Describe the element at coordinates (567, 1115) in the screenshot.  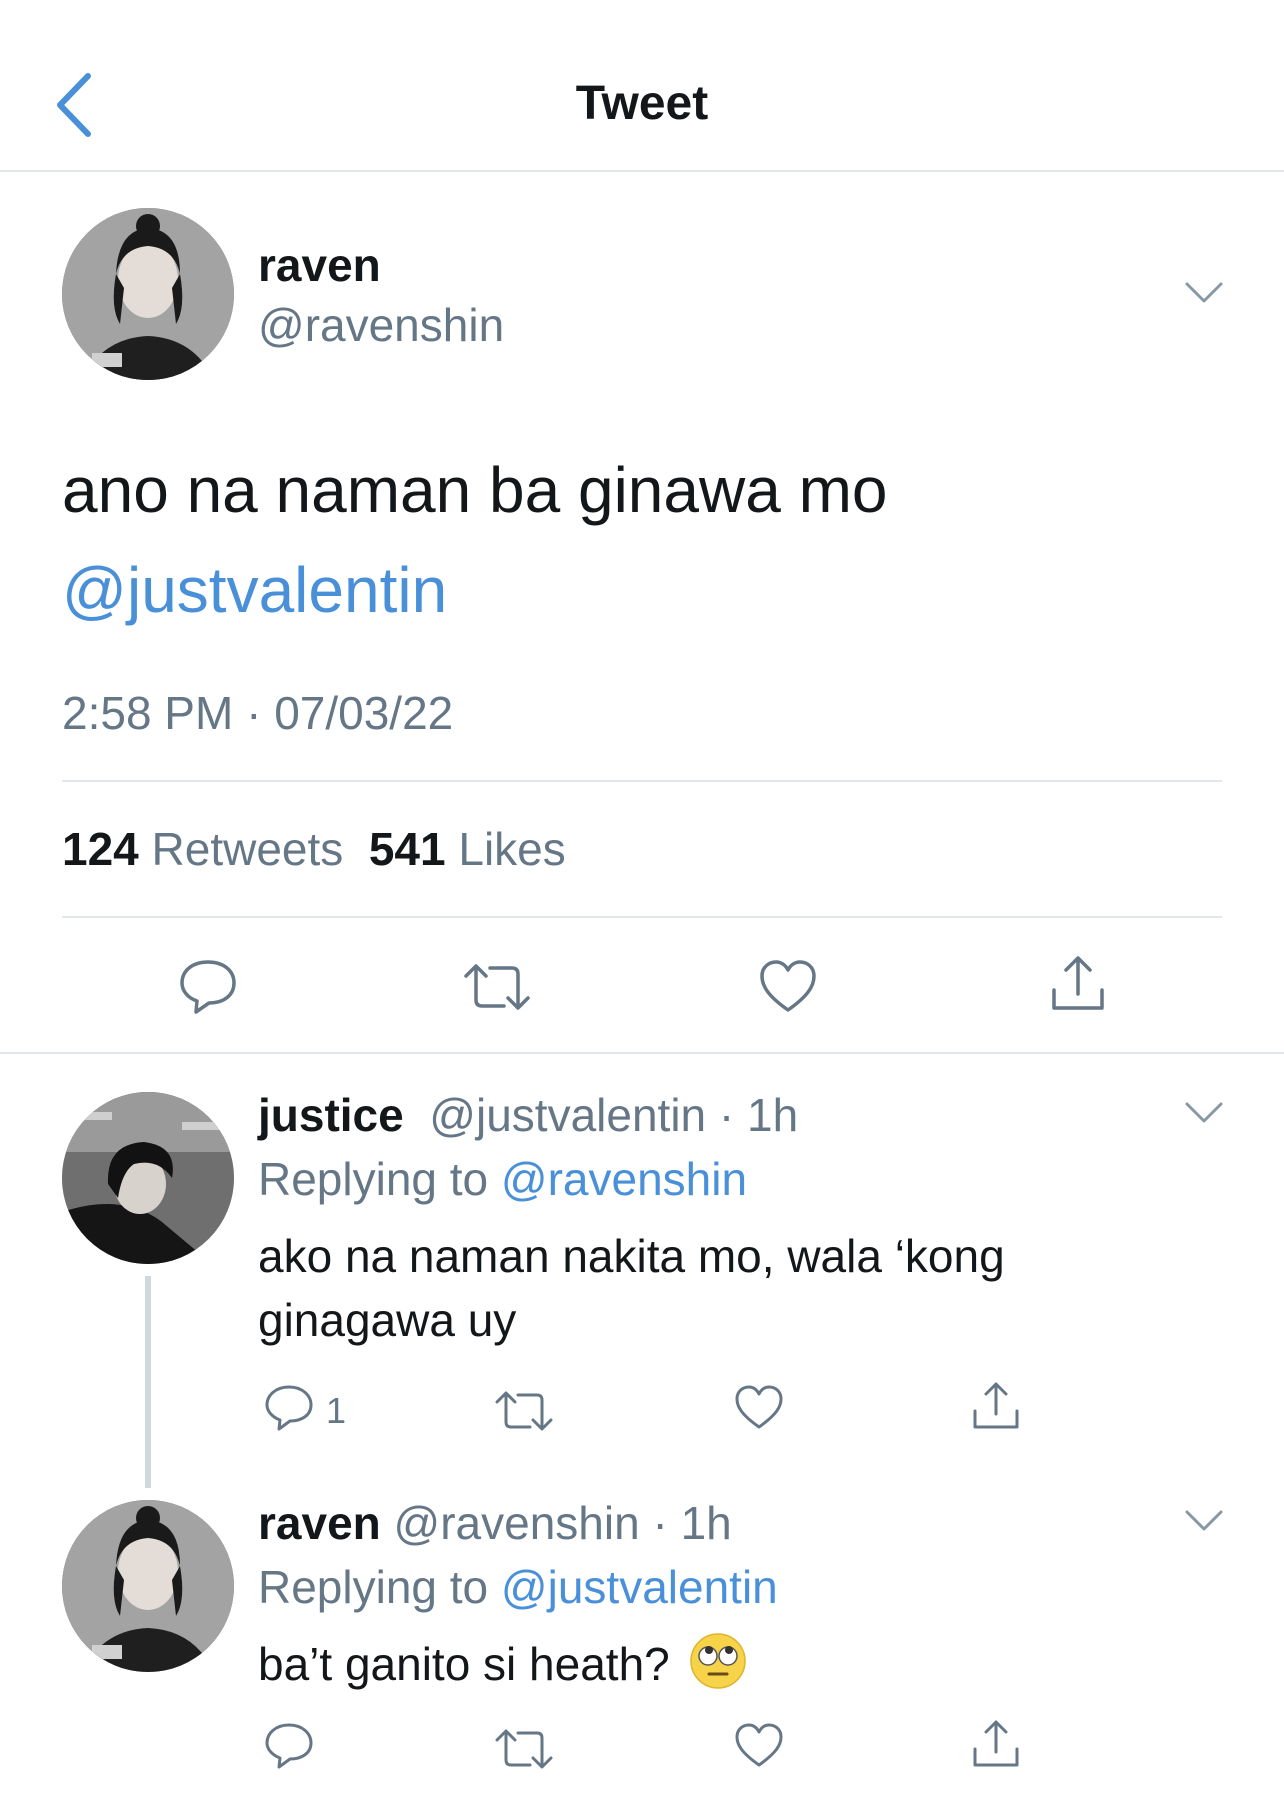
I see `reply-author-handle: @justvalentin` at that location.